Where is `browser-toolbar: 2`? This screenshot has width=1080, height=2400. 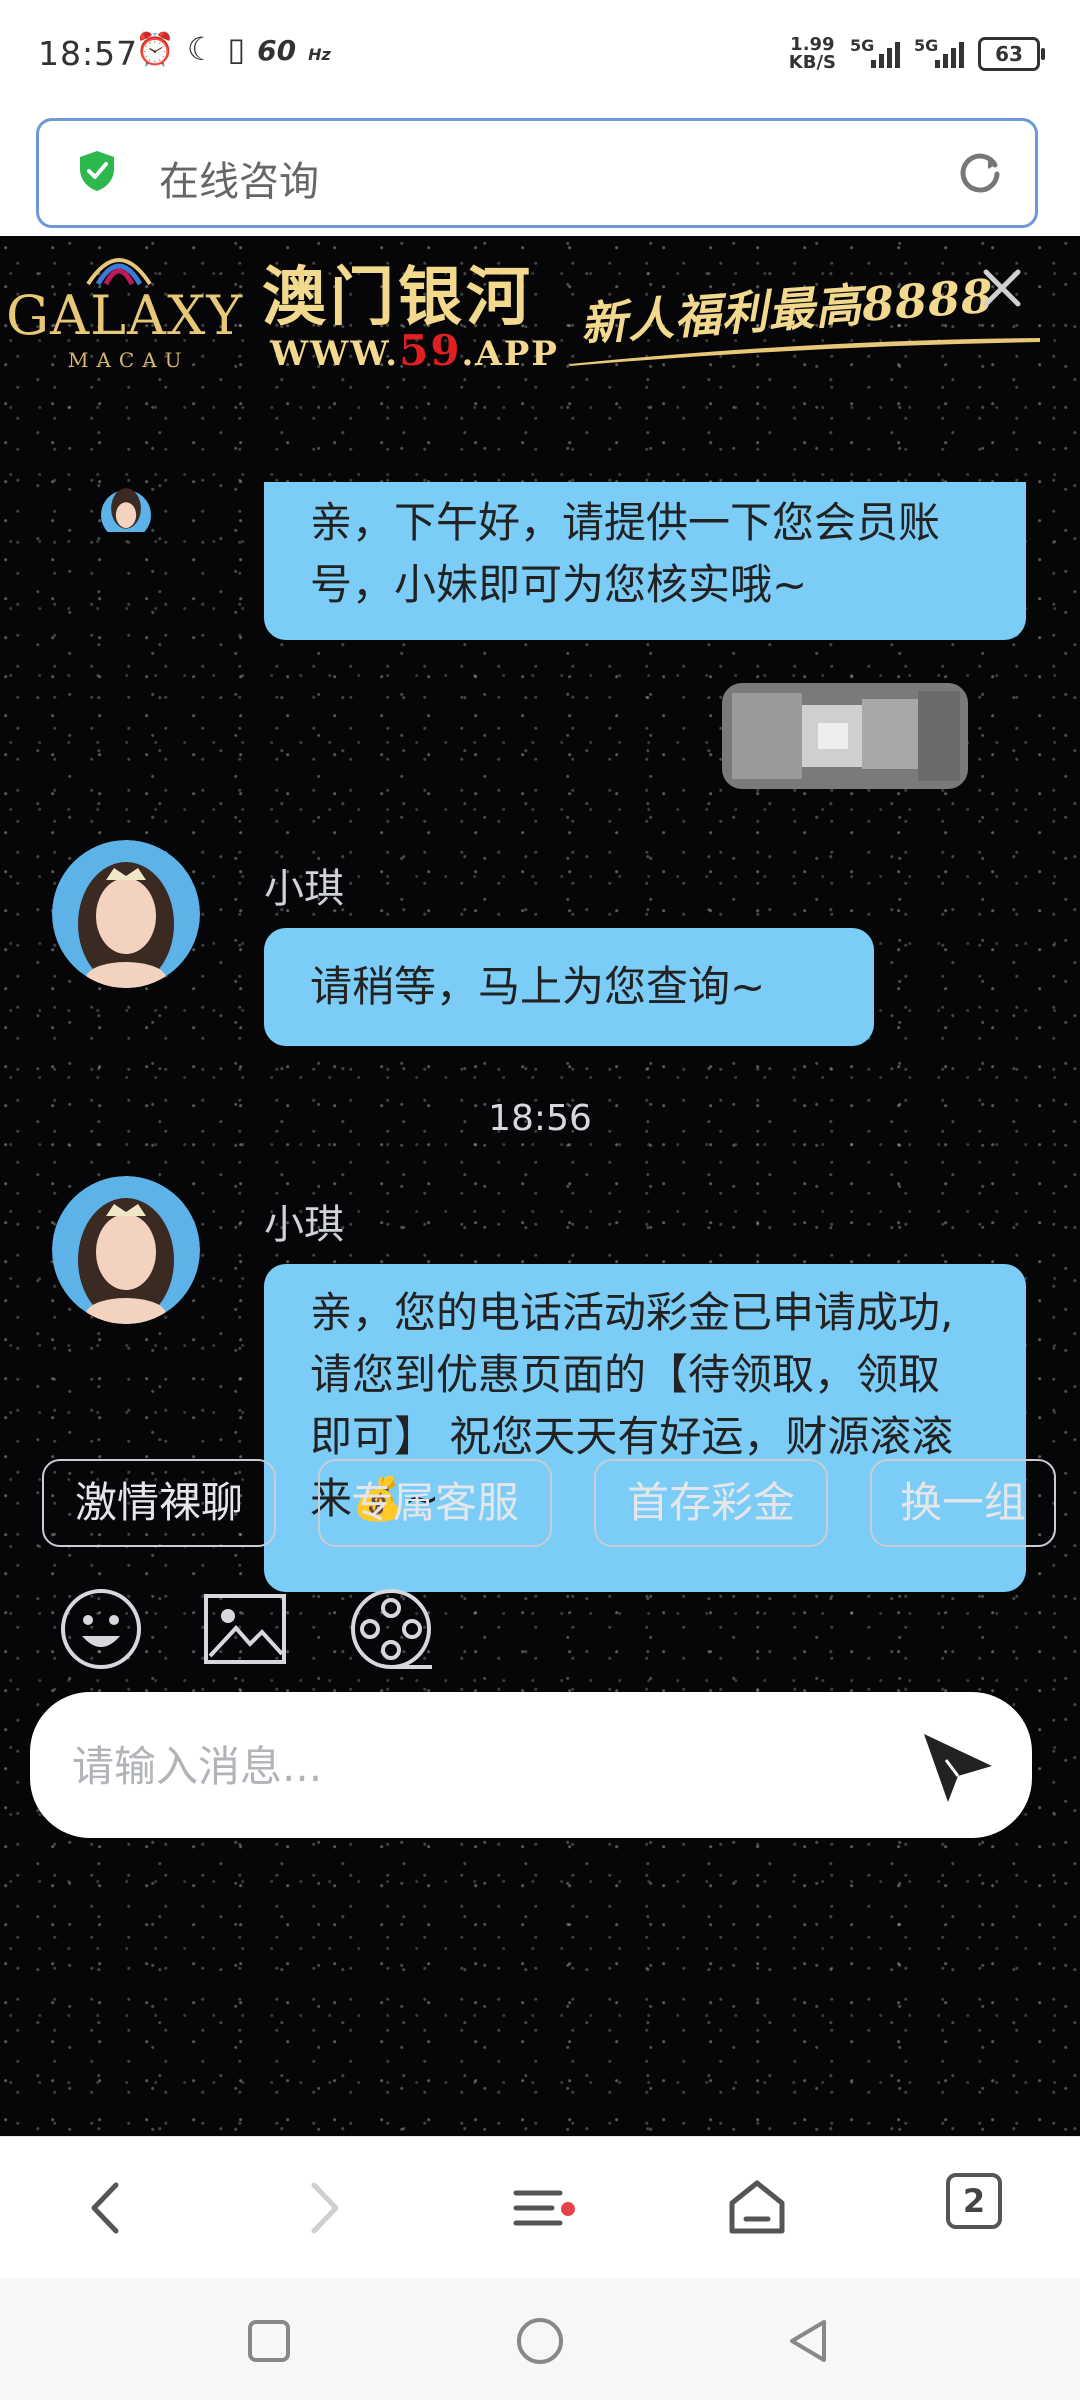 browser-toolbar: 2 is located at coordinates (540, 2207).